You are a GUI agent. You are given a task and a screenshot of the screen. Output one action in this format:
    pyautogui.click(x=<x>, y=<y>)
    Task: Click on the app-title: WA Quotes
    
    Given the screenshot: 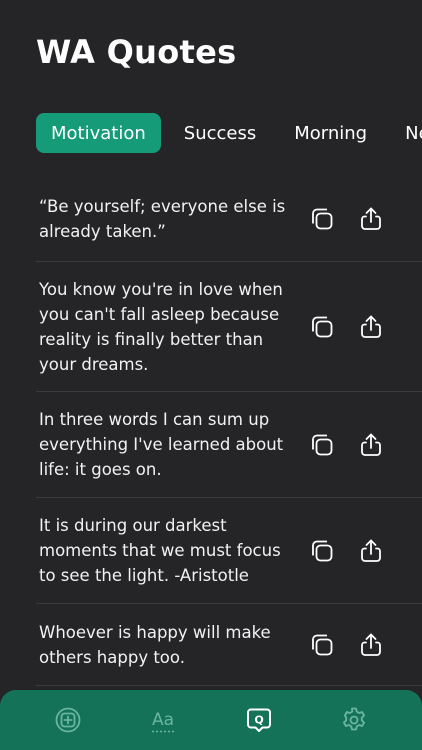 What is the action you would take?
    pyautogui.click(x=136, y=52)
    